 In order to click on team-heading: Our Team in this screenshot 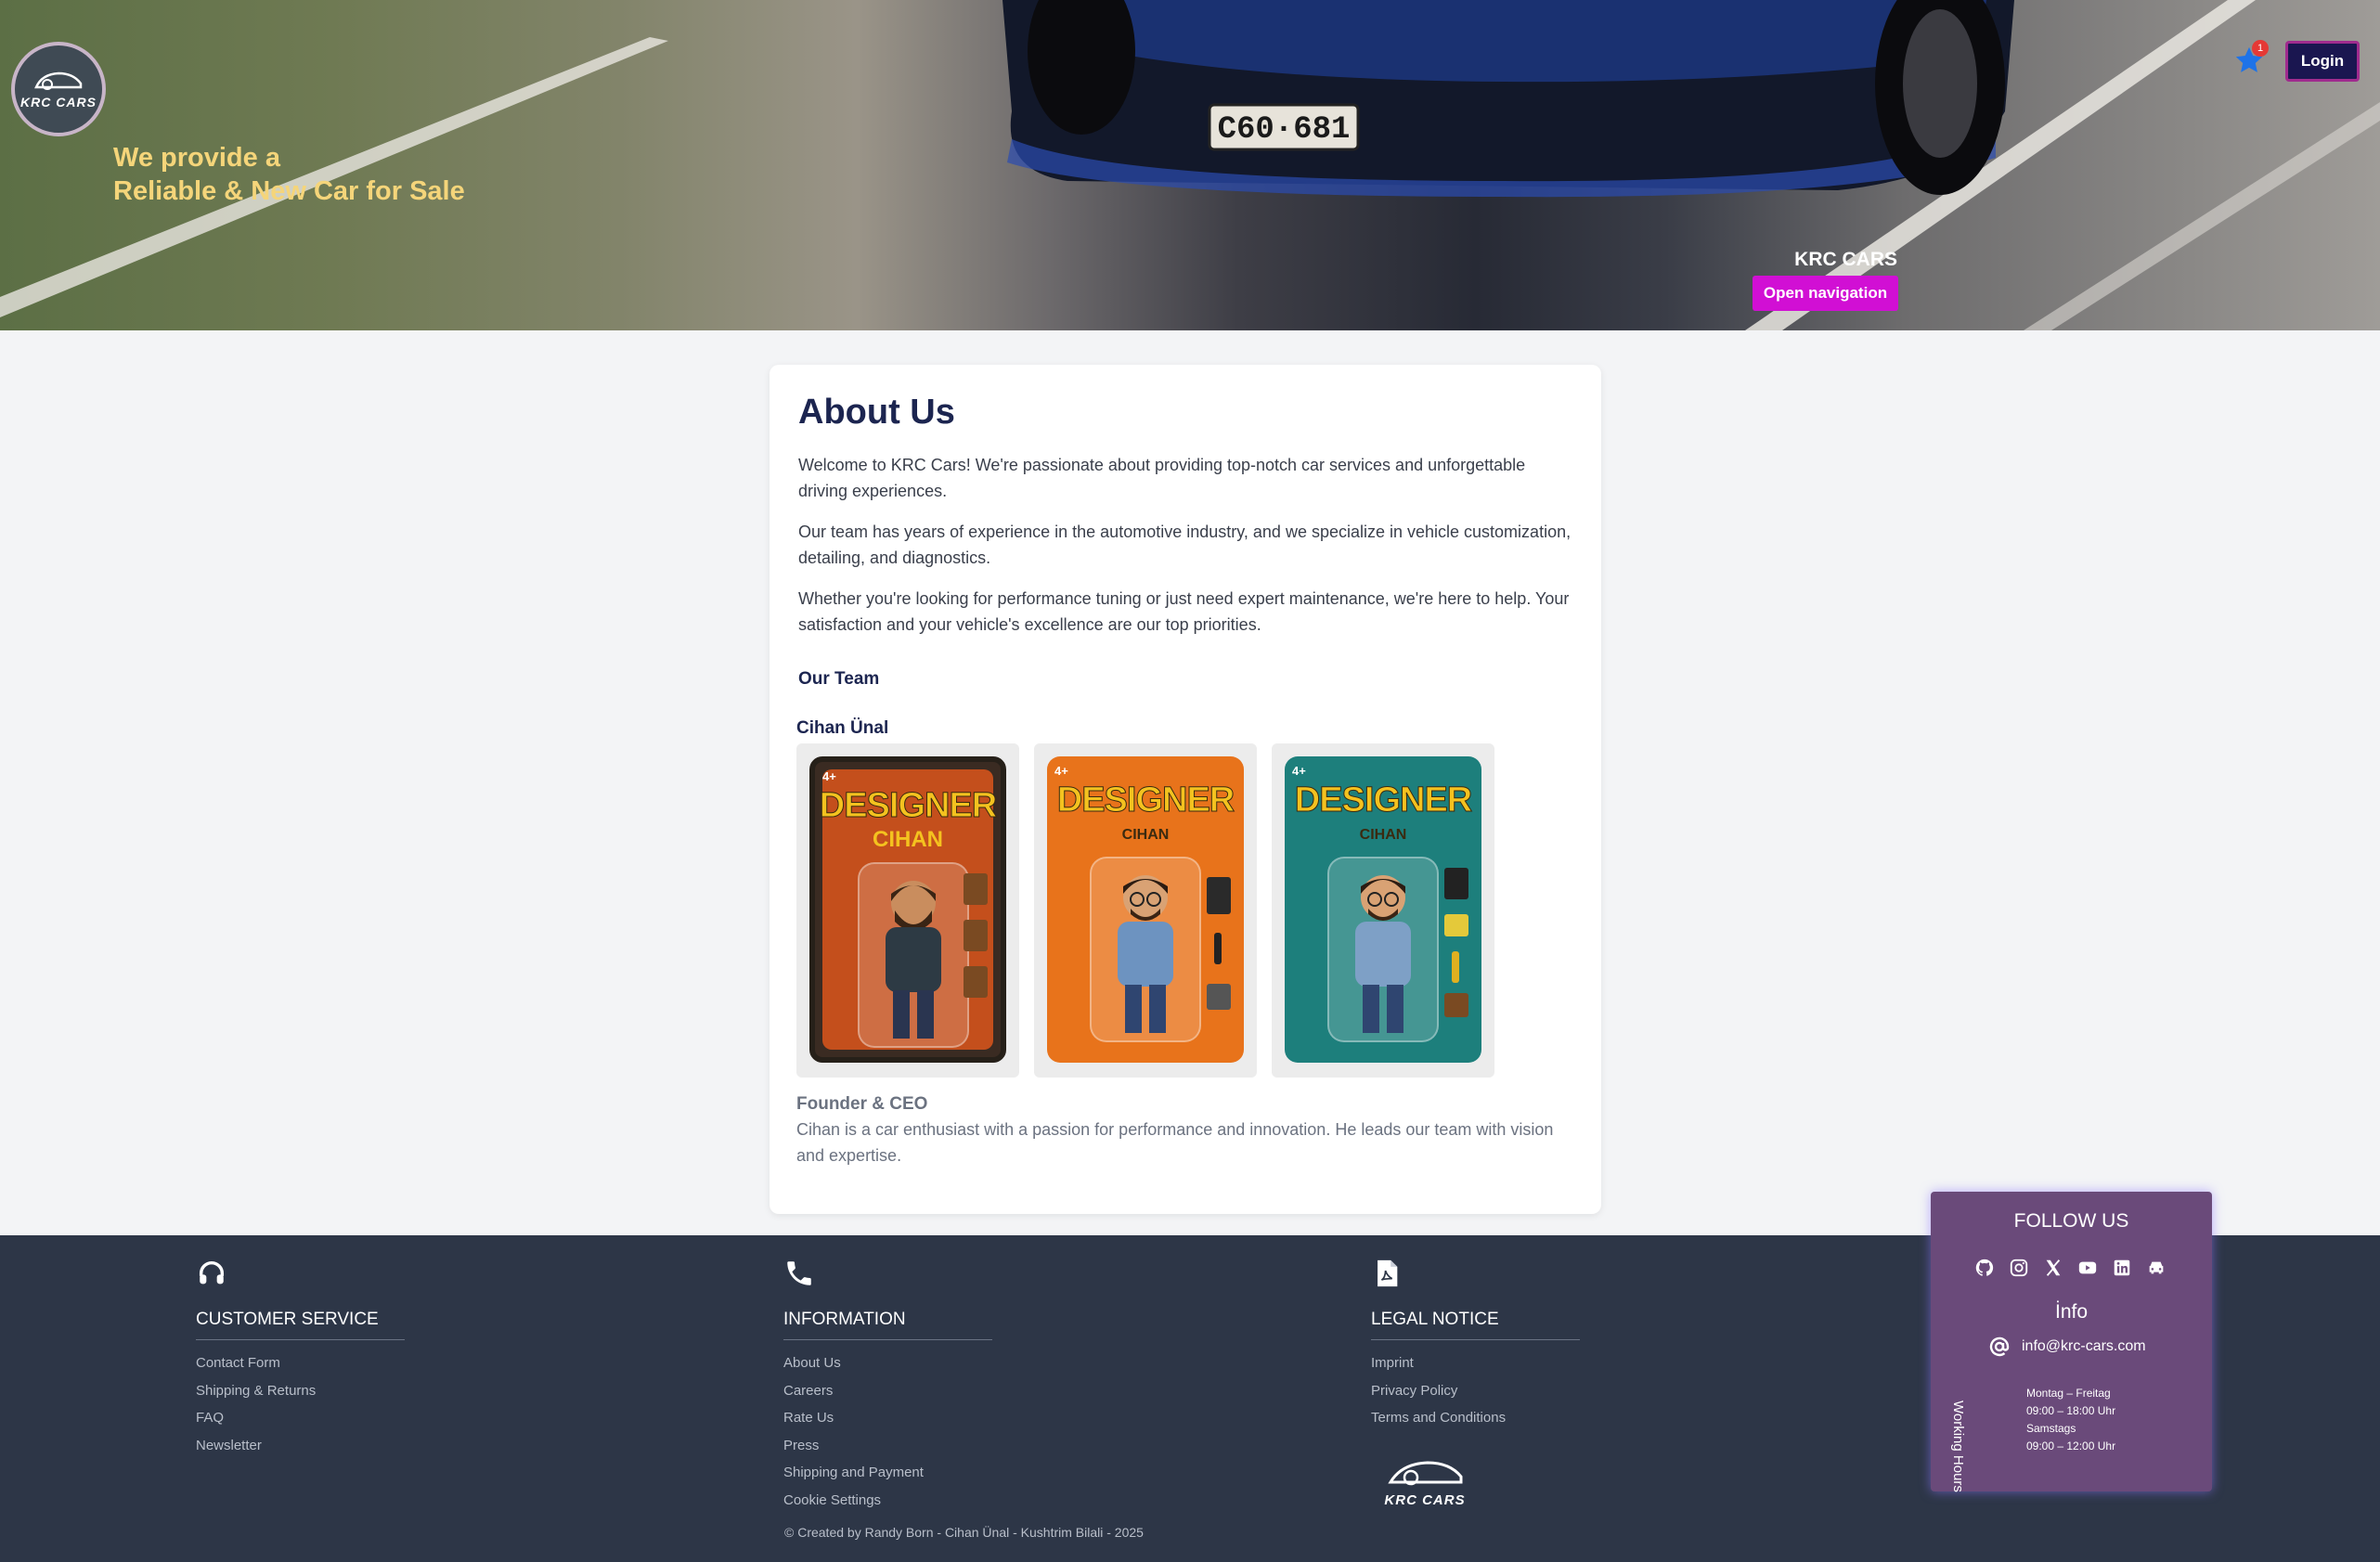, I will do `click(839, 679)`.